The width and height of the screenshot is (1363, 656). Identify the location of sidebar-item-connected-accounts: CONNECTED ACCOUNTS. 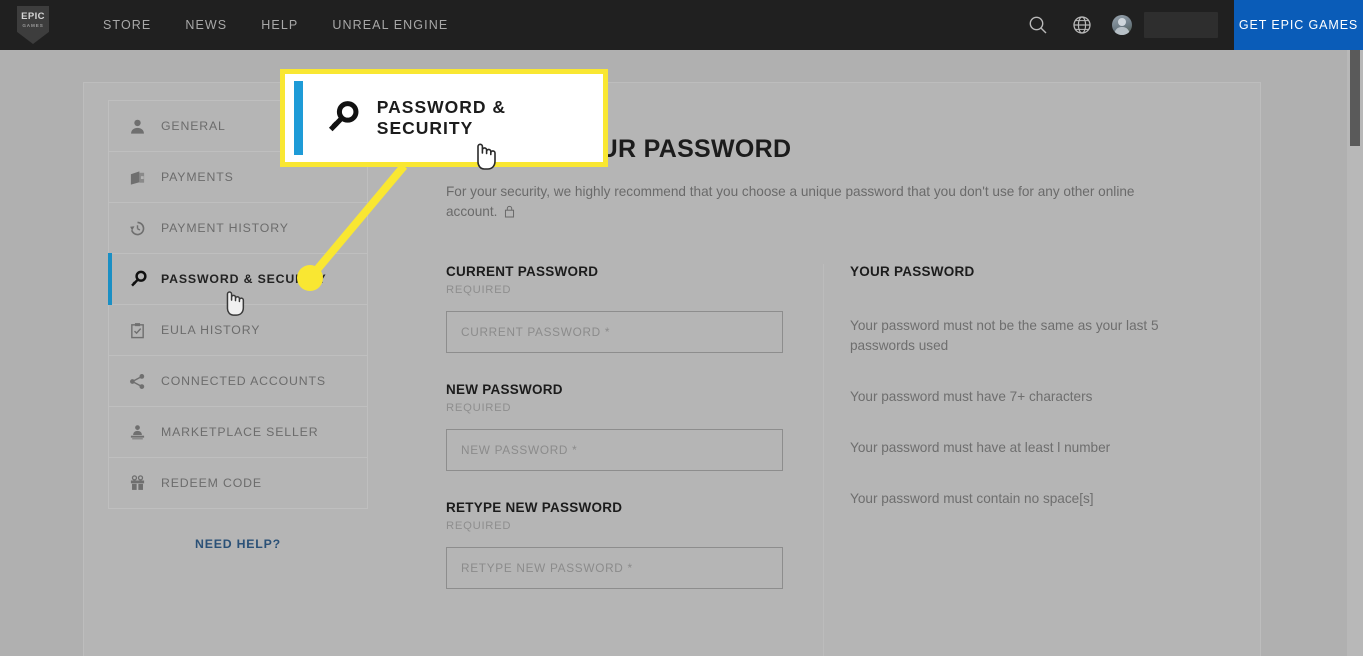
(238, 381).